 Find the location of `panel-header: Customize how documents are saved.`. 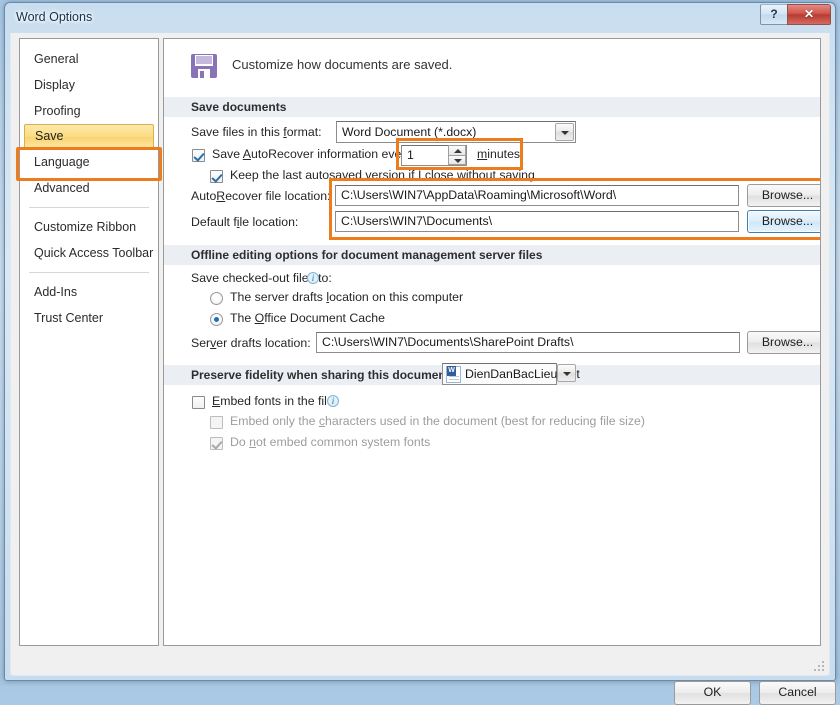

panel-header: Customize how documents are saved. is located at coordinates (492, 68).